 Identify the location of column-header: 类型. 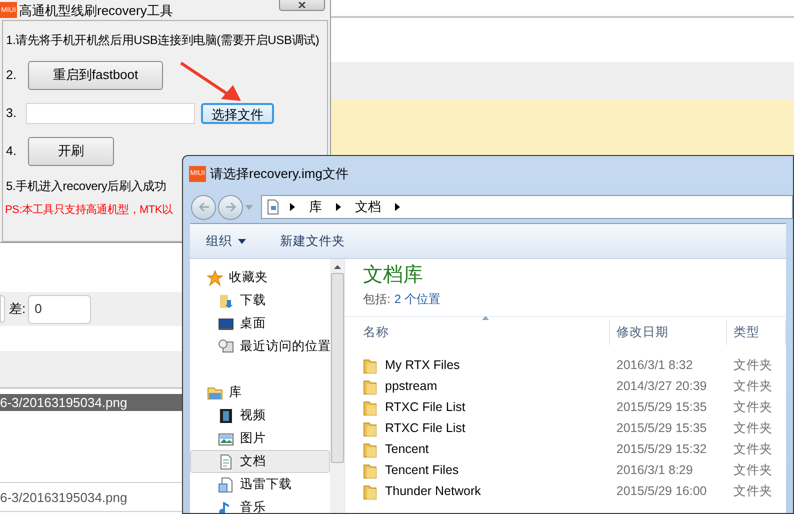
(756, 332).